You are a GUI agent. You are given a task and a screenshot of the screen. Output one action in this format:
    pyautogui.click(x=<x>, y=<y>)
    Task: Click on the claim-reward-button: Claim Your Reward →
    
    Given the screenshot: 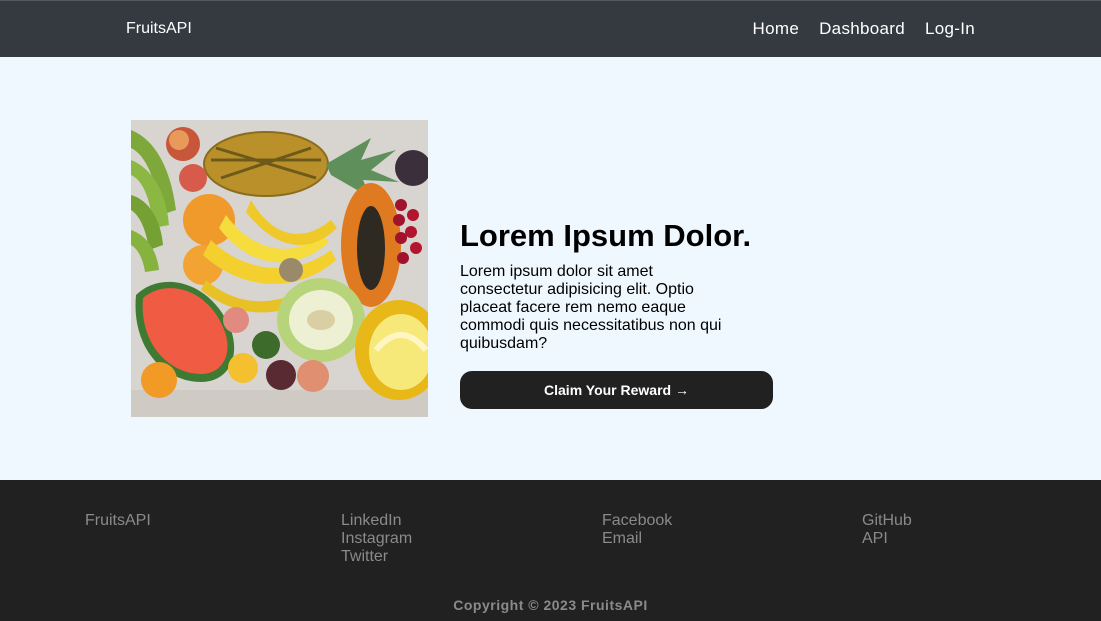 What is the action you would take?
    pyautogui.click(x=616, y=390)
    